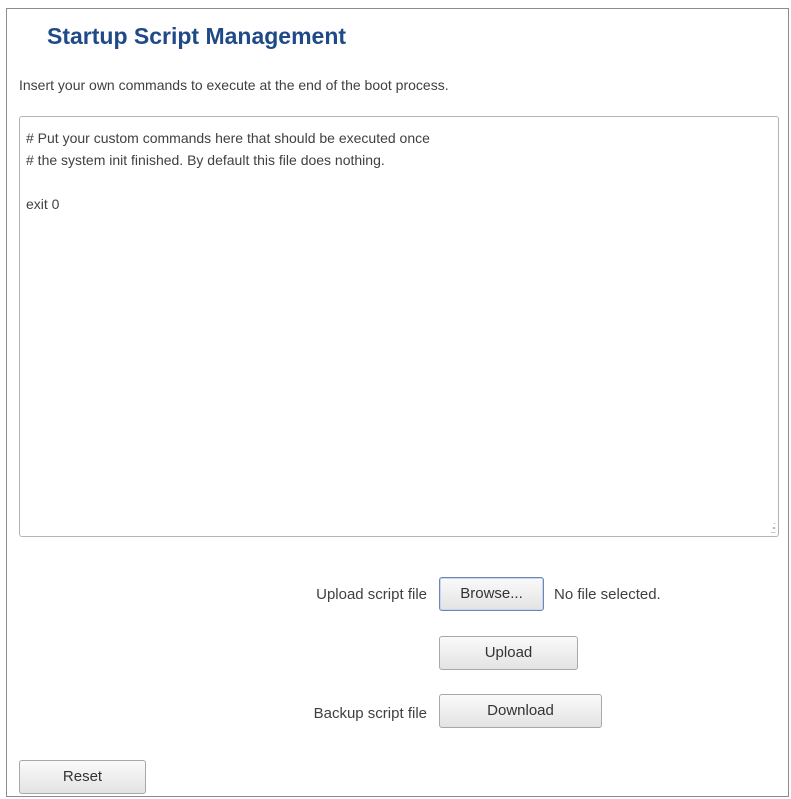 The image size is (791, 799). What do you see at coordinates (607, 594) in the screenshot?
I see `file-status-text: No file selected.` at bounding box center [607, 594].